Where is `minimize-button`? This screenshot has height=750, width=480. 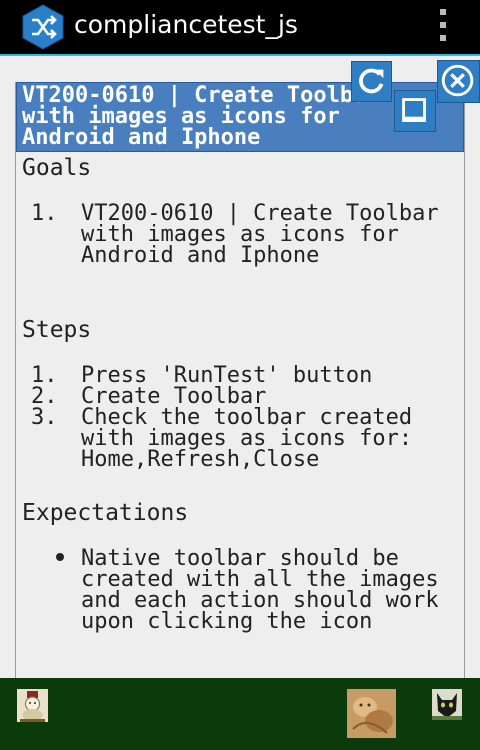
minimize-button is located at coordinates (415, 111).